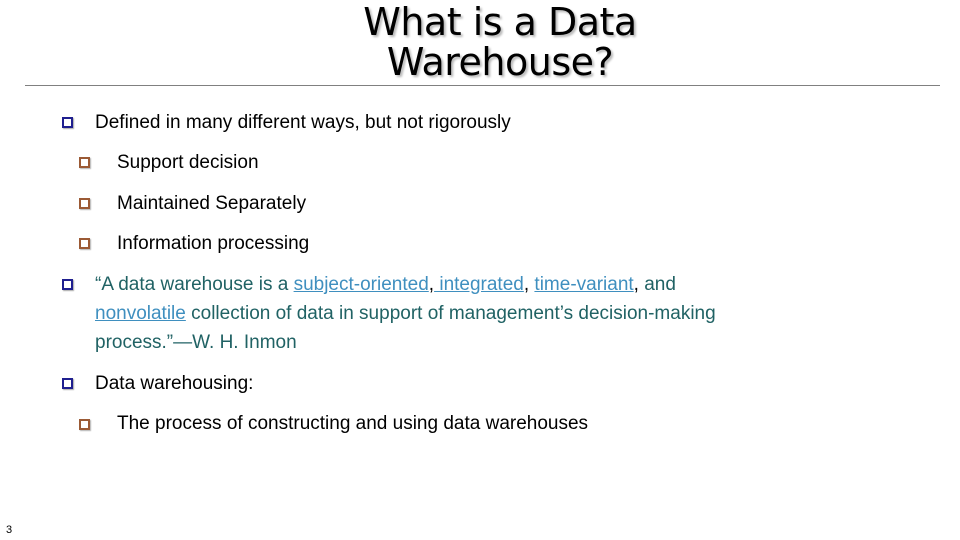  What do you see at coordinates (583, 284) in the screenshot?
I see `term-time-variant: time-variant` at bounding box center [583, 284].